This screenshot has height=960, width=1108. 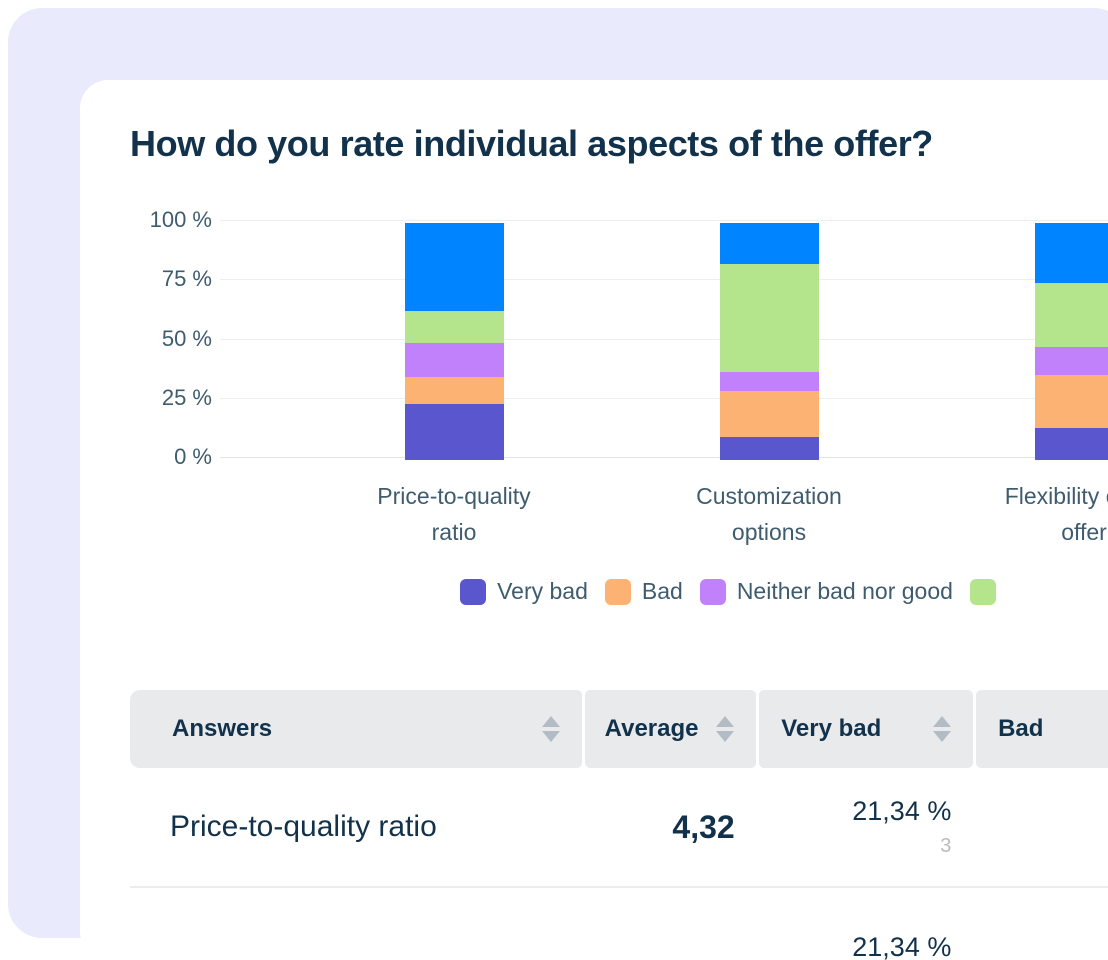 I want to click on table-column-header: Very bad, so click(x=866, y=729).